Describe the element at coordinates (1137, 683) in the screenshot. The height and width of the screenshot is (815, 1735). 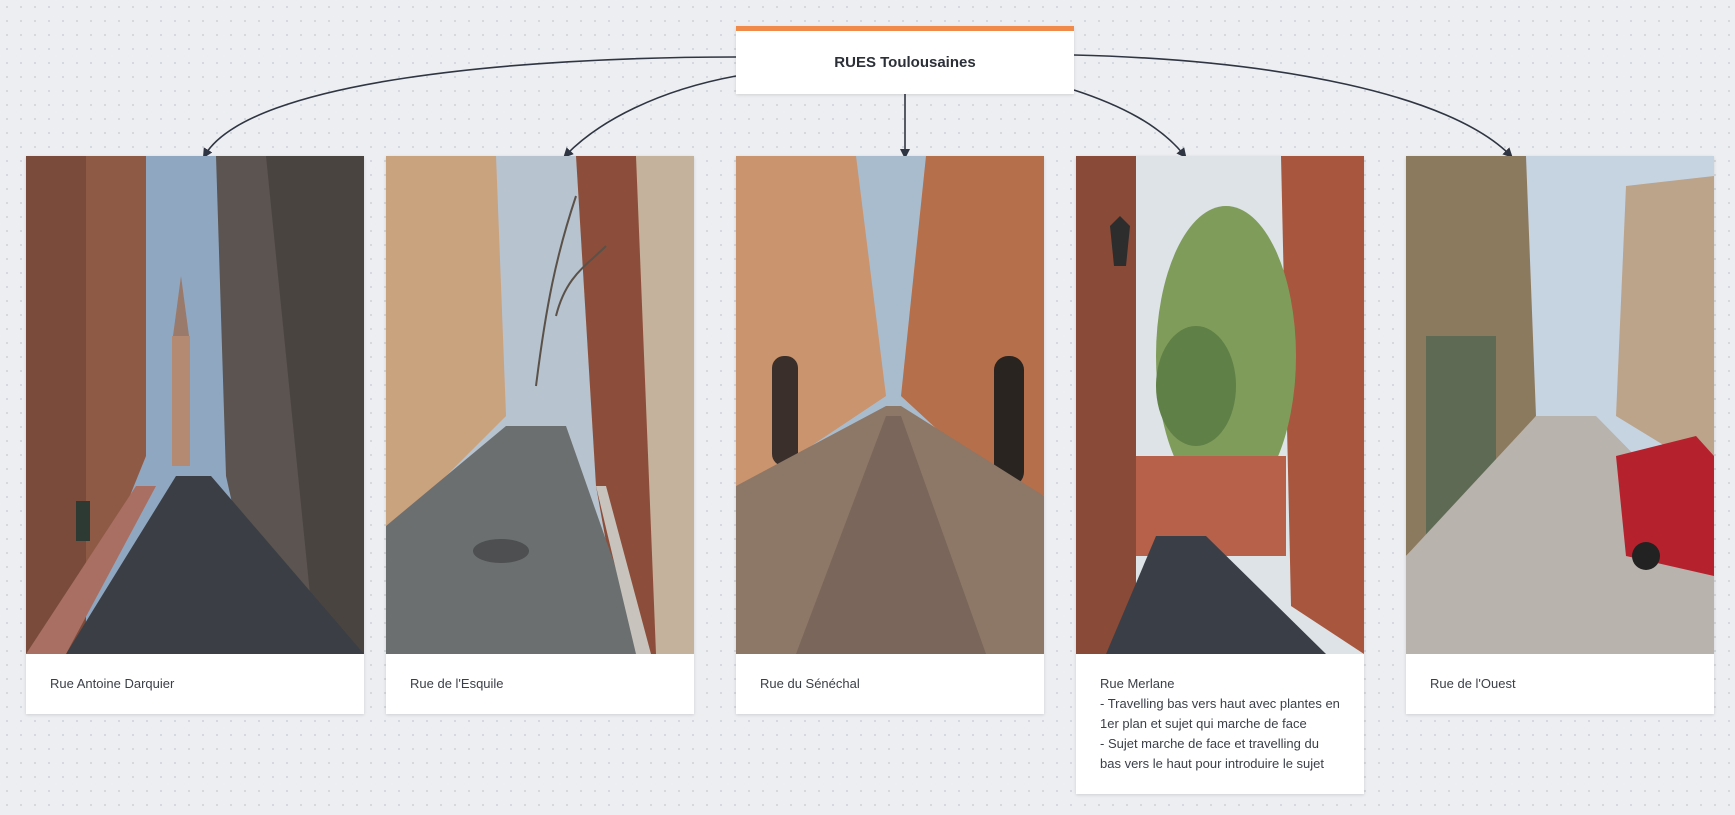
I see `caption-line: Rue Merlane` at that location.